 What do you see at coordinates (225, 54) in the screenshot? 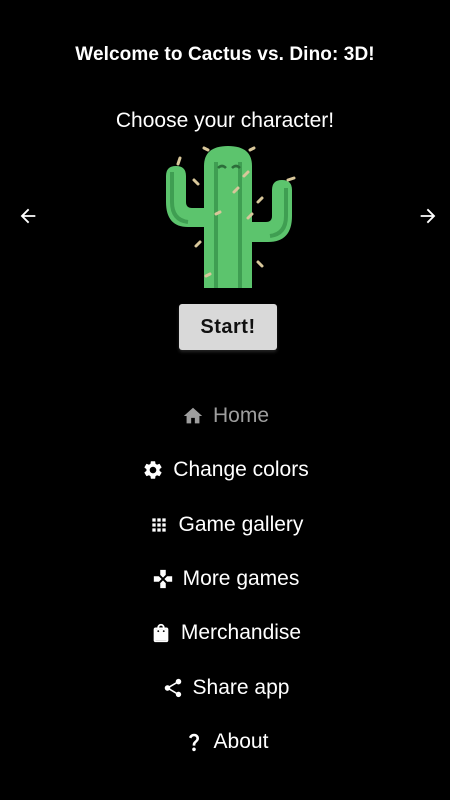
I see `page-title: Welcome to Cactus vs. Dino: 3D!` at bounding box center [225, 54].